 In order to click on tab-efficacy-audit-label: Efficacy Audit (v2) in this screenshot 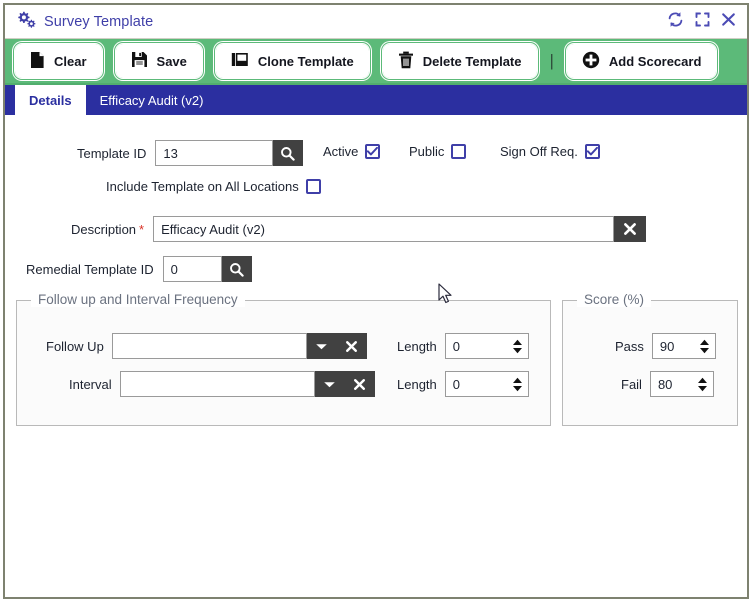, I will do `click(151, 100)`.